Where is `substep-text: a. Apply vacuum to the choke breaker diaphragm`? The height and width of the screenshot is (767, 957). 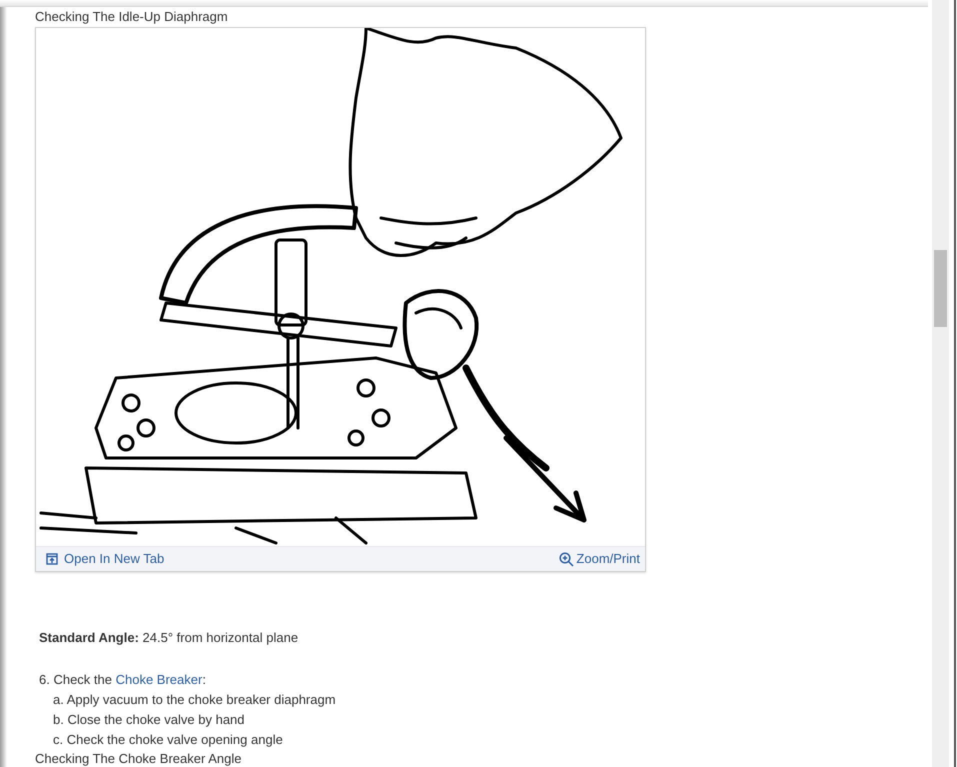
substep-text: a. Apply vacuum to the choke breaker diaphragm is located at coordinates (195, 700).